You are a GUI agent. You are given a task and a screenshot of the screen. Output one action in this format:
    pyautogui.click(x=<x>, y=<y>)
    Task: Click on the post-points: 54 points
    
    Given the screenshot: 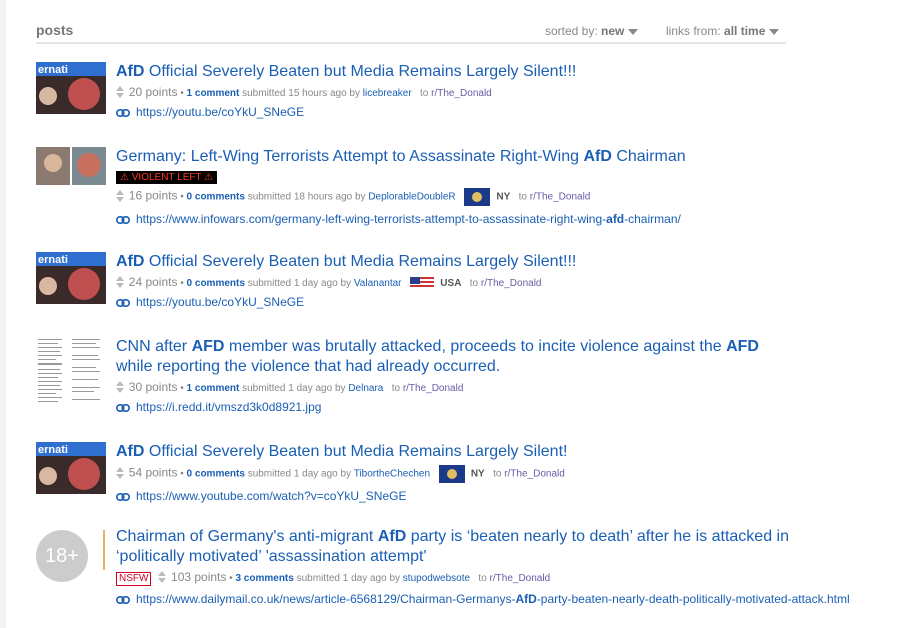 What is the action you would take?
    pyautogui.click(x=153, y=472)
    